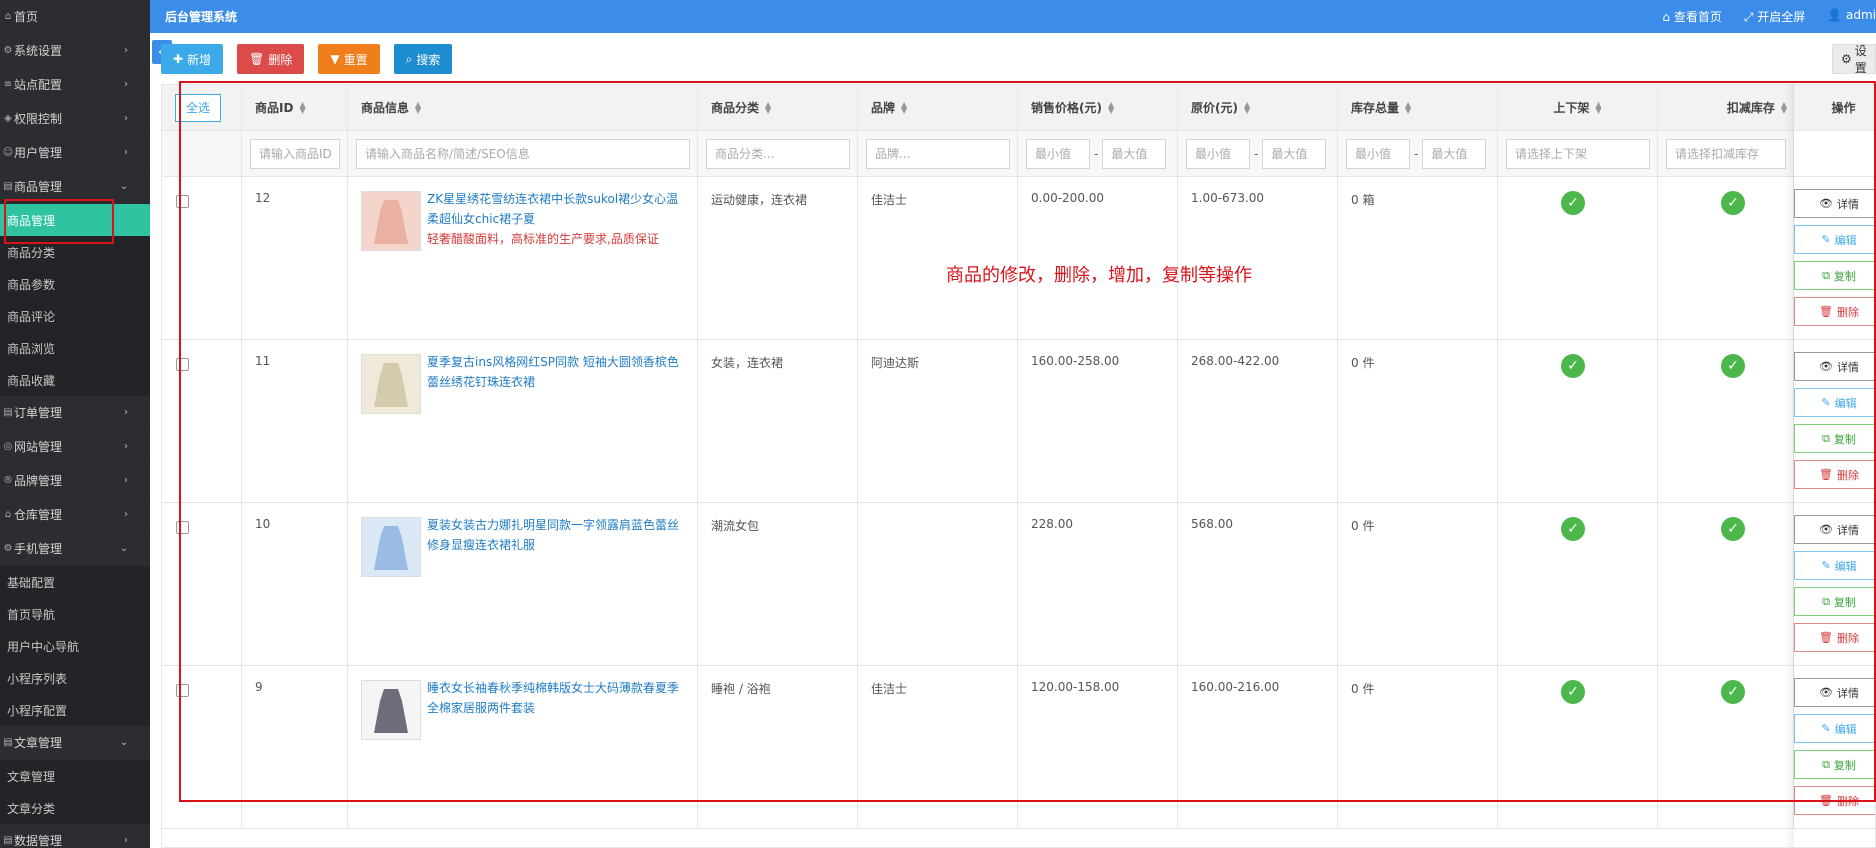 The width and height of the screenshot is (1876, 848). Describe the element at coordinates (523, 107) in the screenshot. I see `header-cell-info: 商品信息 ▲ ▼` at that location.